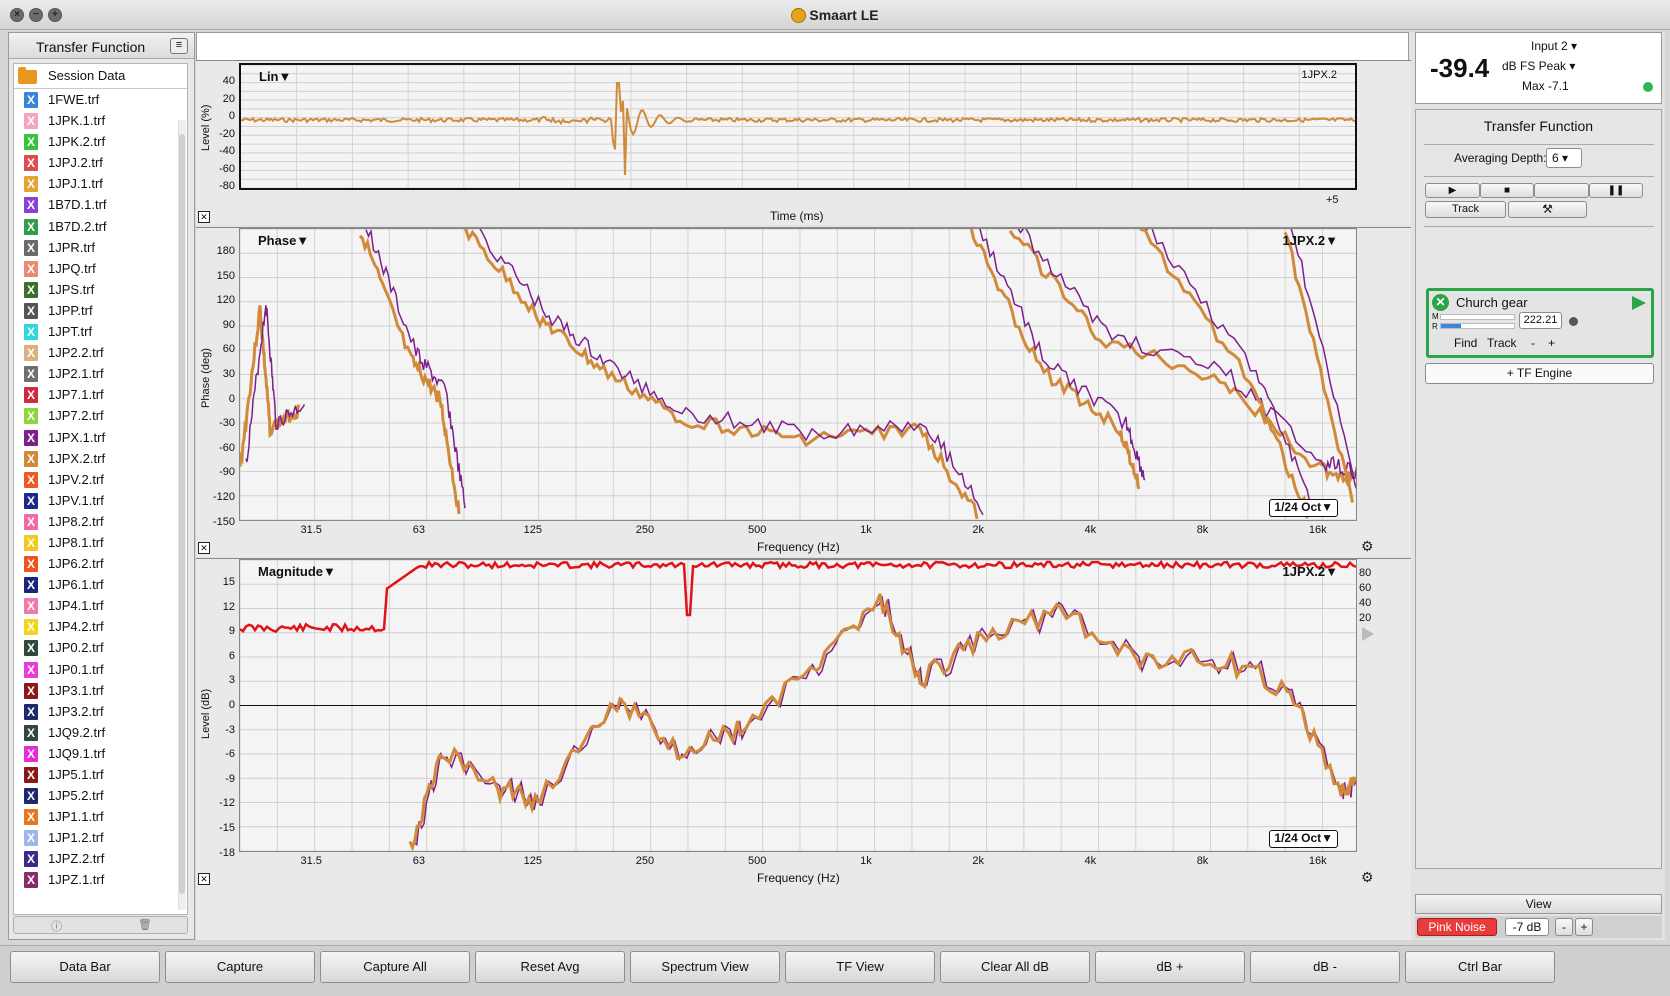 This screenshot has height=996, width=1670. Describe the element at coordinates (1170, 967) in the screenshot. I see `db-button: dB +` at that location.